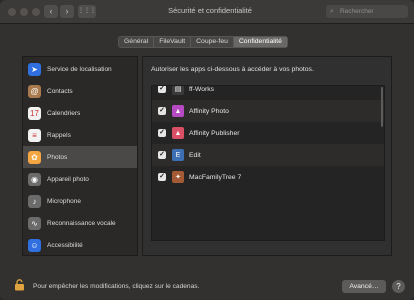 The image size is (414, 300). I want to click on sidebar-item-label: Reconnaissance vocale, so click(81, 223).